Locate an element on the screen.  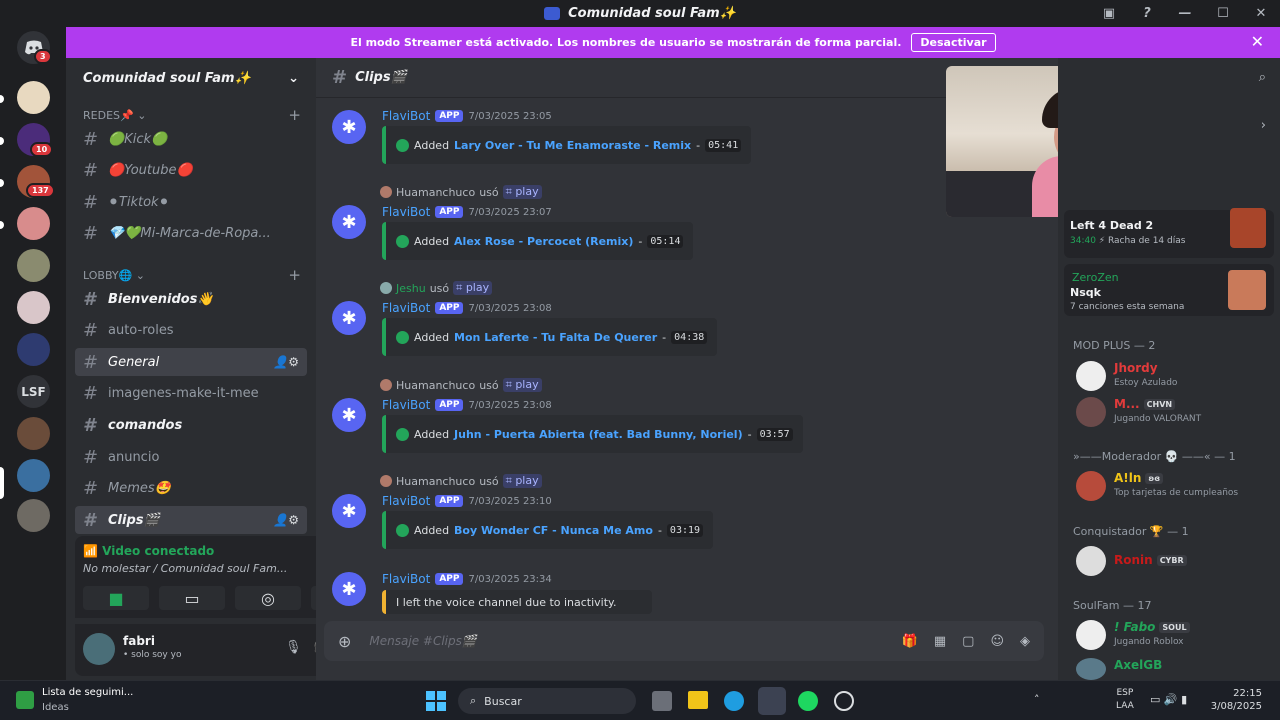
message-input: ⊕ Mensaje #Clips🎬 🎁 ▦ ▢ ☺ ◈ is located at coordinates (684, 641).